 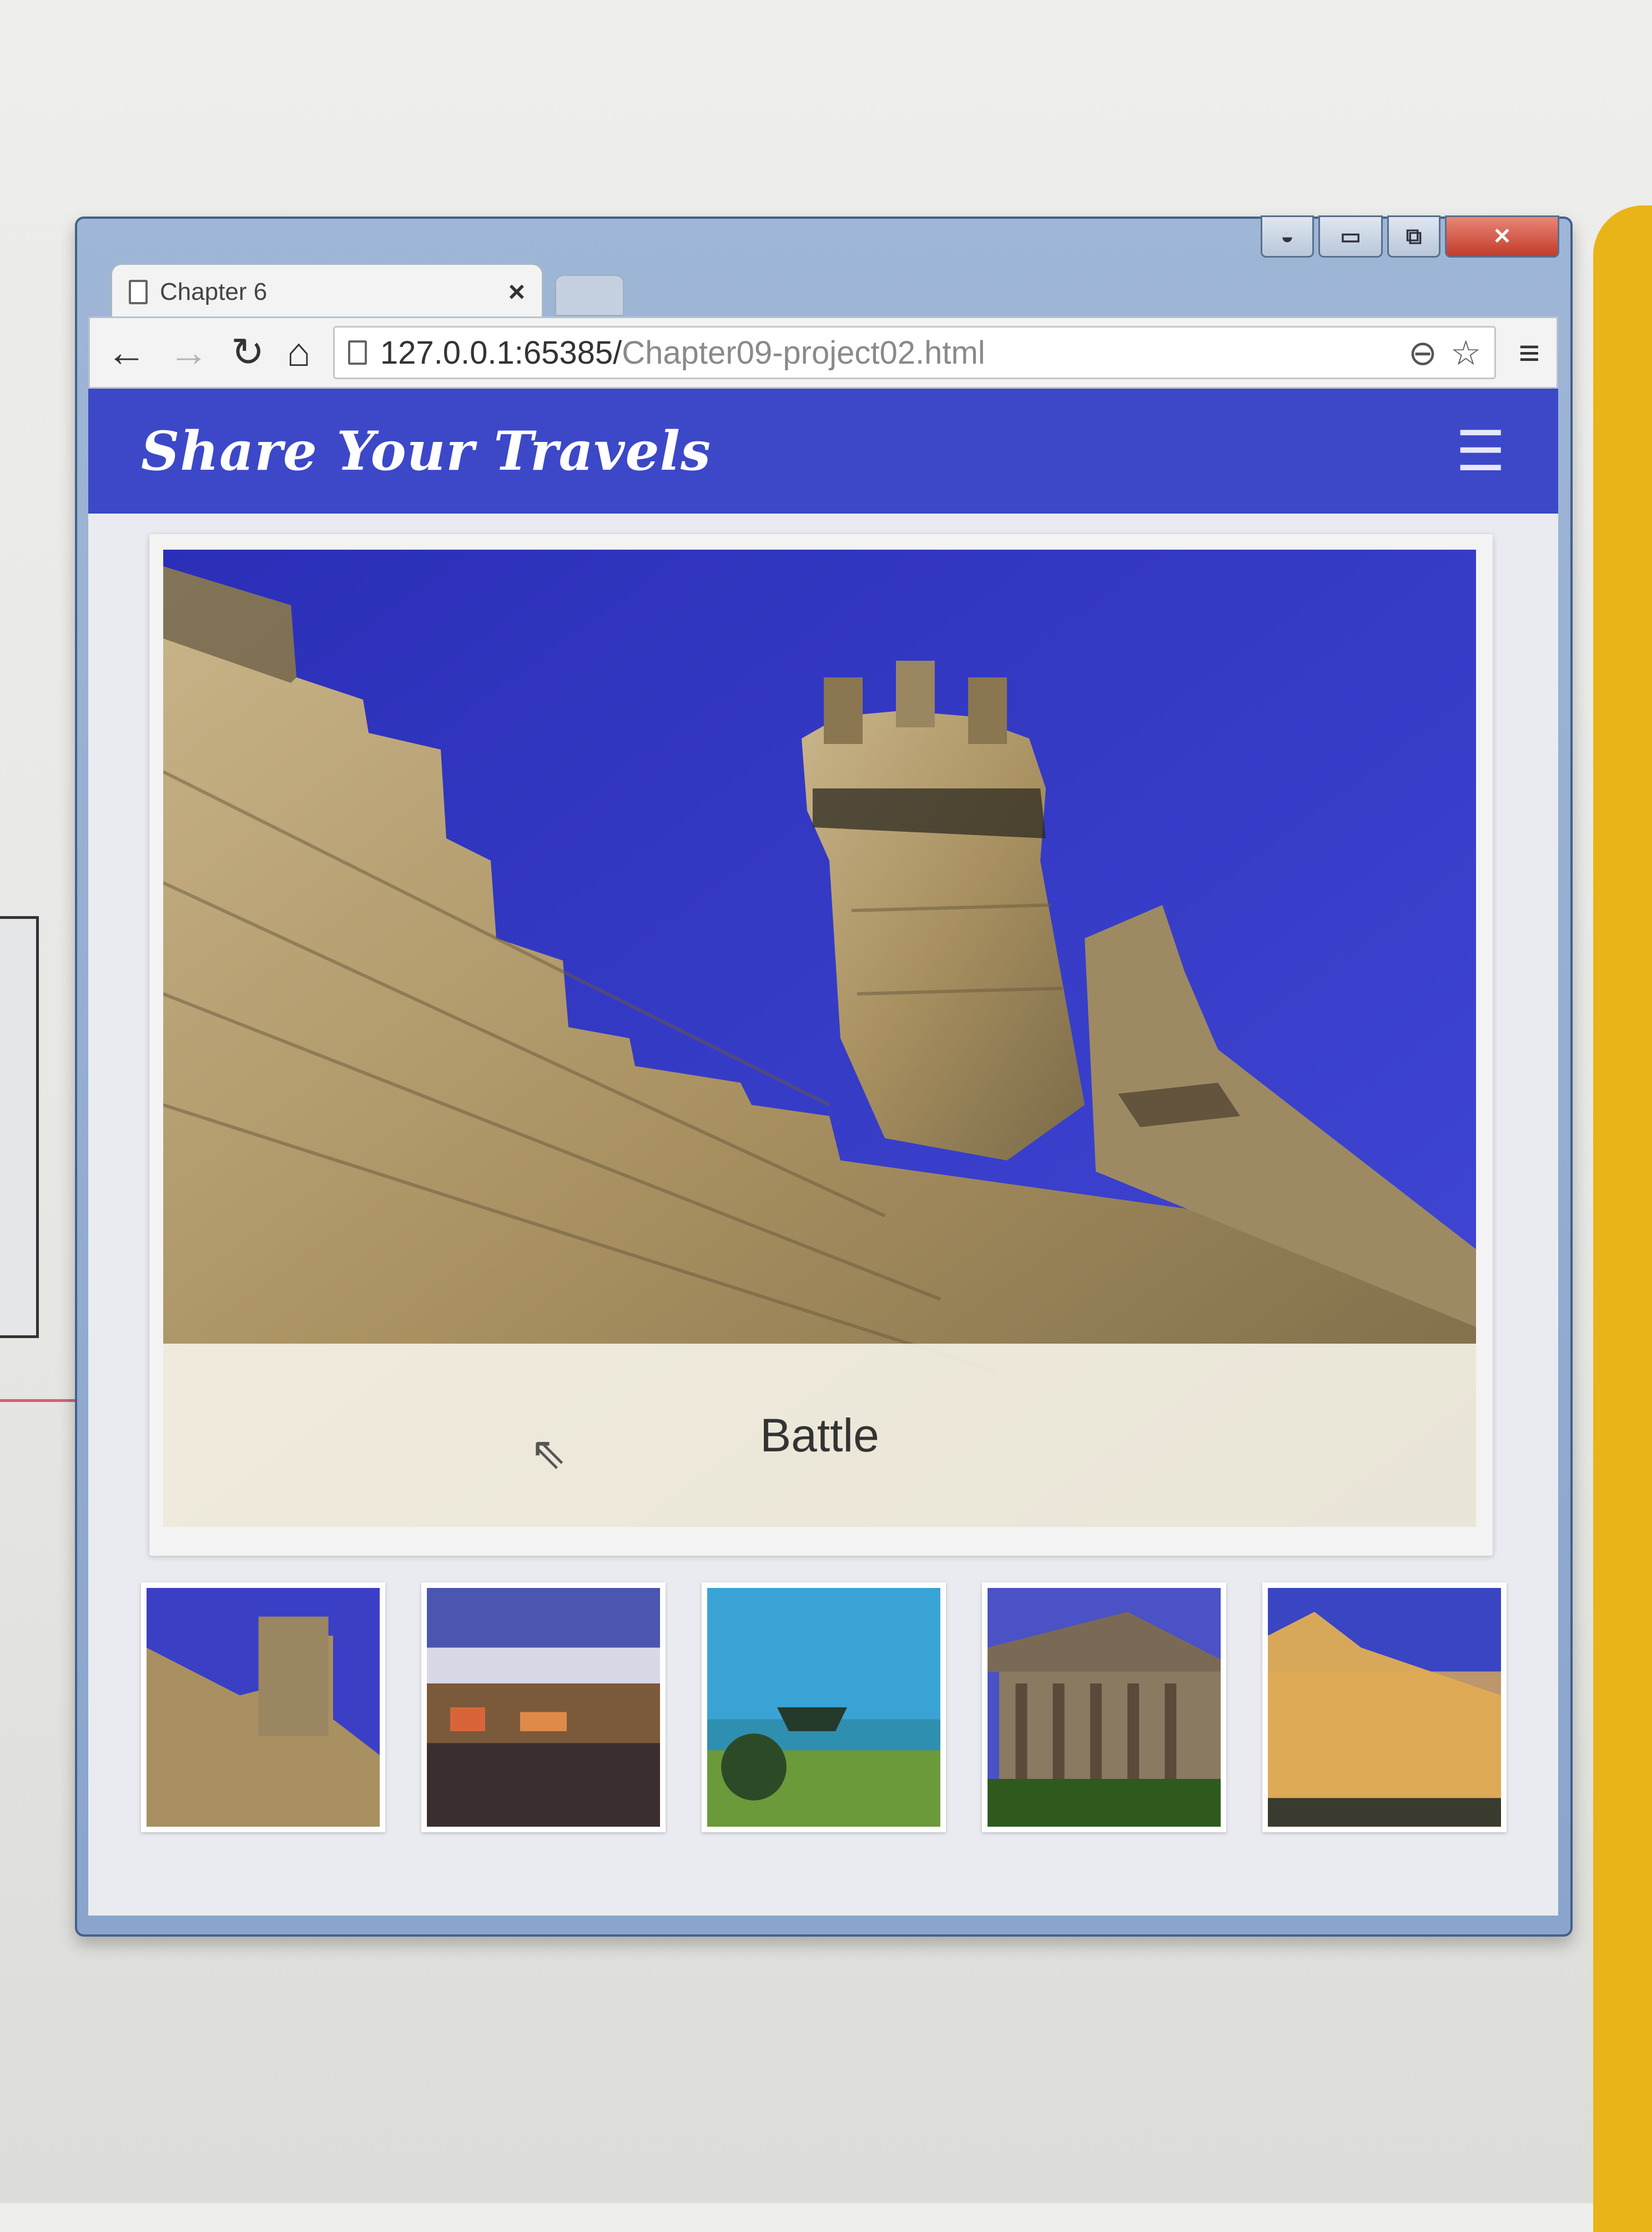 I want to click on hero-caption-text: Battle, so click(x=819, y=1435).